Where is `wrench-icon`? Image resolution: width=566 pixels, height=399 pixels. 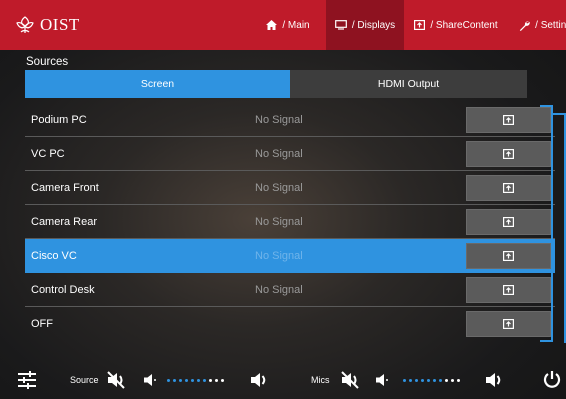
wrench-icon is located at coordinates (524, 25).